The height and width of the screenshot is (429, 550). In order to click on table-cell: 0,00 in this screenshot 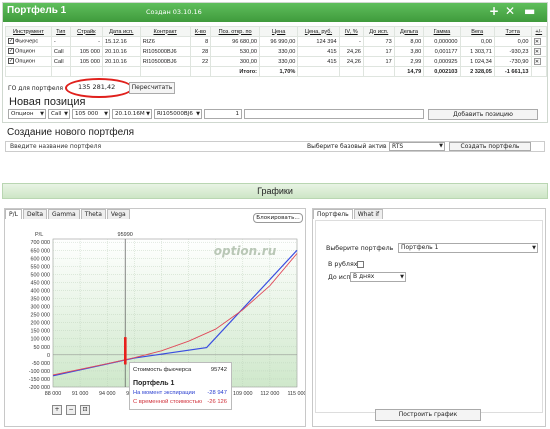, I will do `click(512, 41)`.